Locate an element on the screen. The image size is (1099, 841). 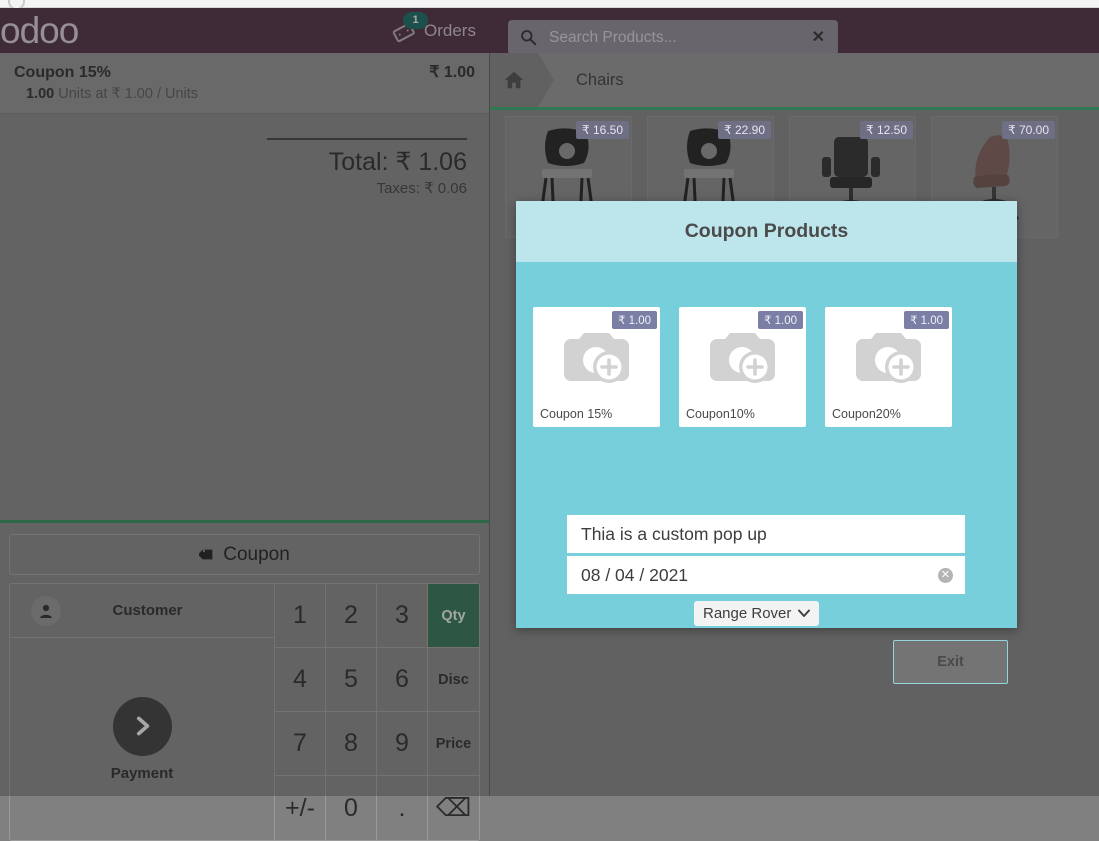
product-price: ₹ 70.00 is located at coordinates (1028, 130).